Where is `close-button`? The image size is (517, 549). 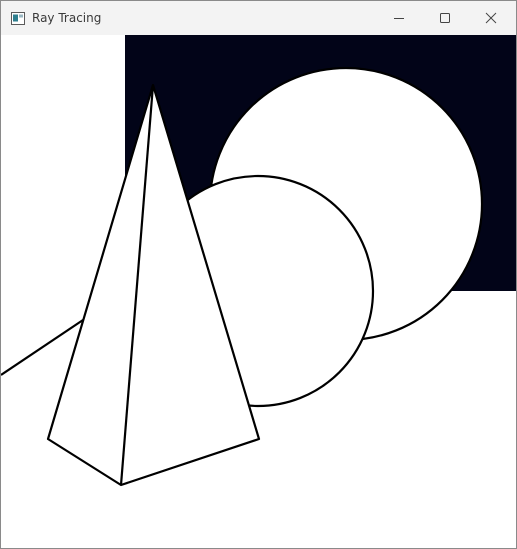 close-button is located at coordinates (491, 18).